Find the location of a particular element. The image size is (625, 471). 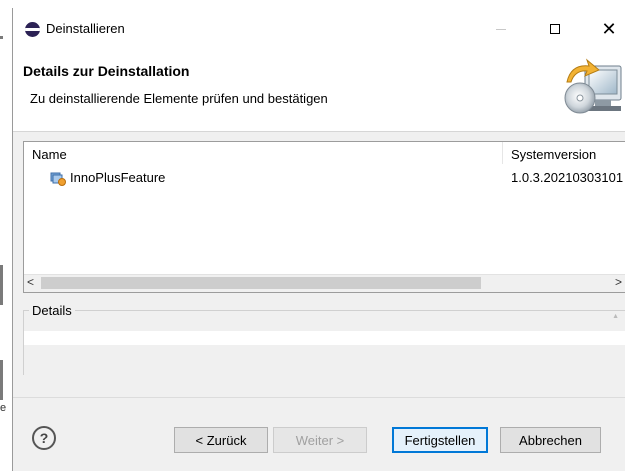

details-group: Details ▲ is located at coordinates (324, 339).